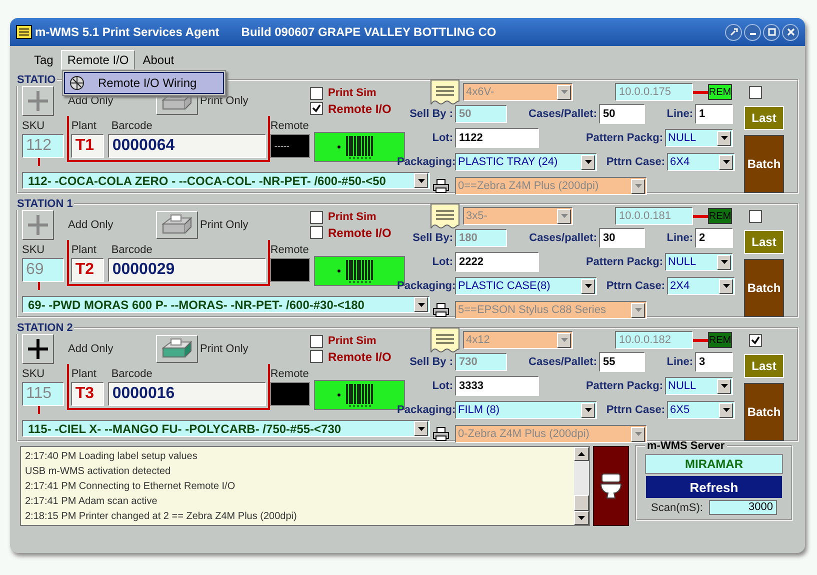 The height and width of the screenshot is (575, 817). I want to click on add-only-label: Add Only, so click(91, 101).